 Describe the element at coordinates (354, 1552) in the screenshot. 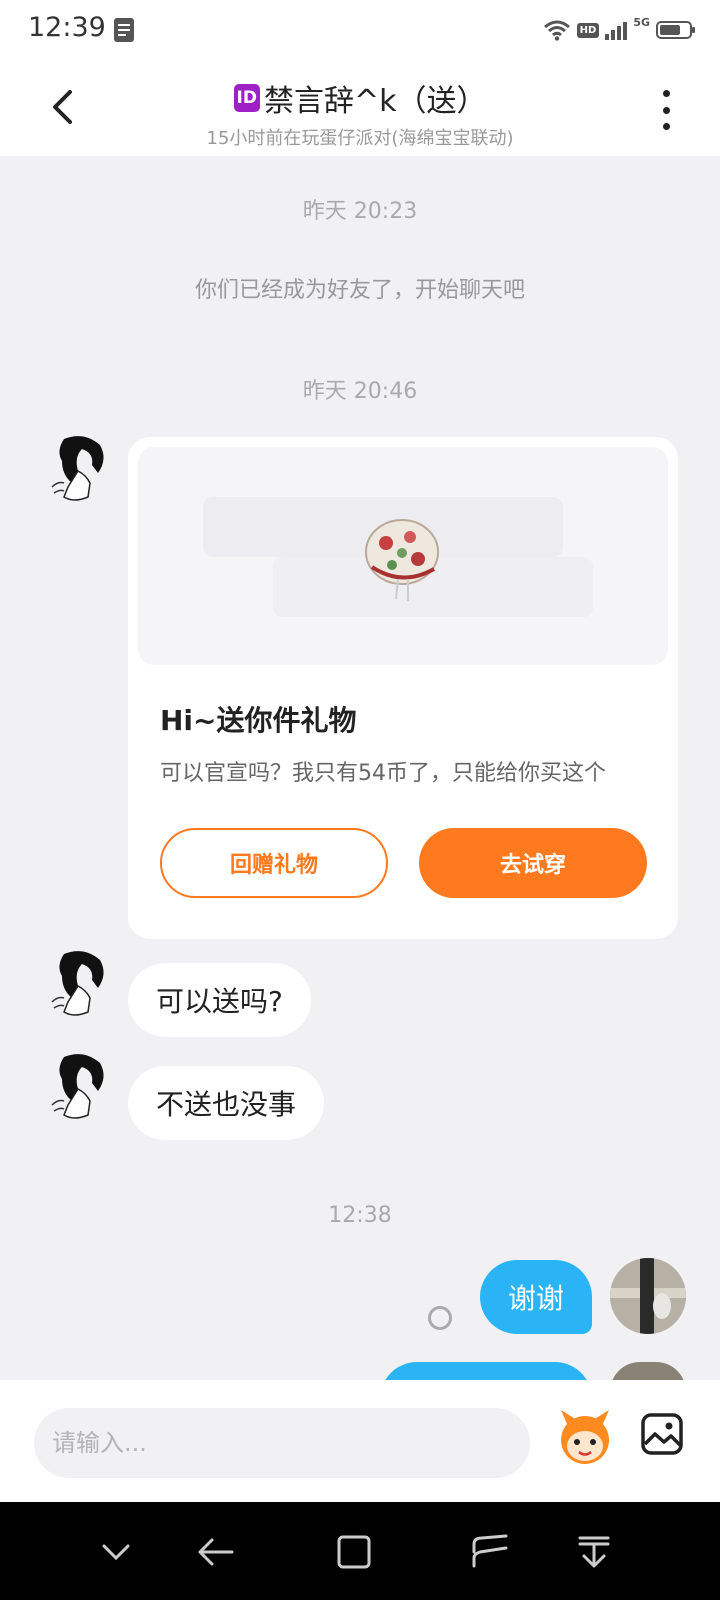

I see `nav-home-icon` at that location.